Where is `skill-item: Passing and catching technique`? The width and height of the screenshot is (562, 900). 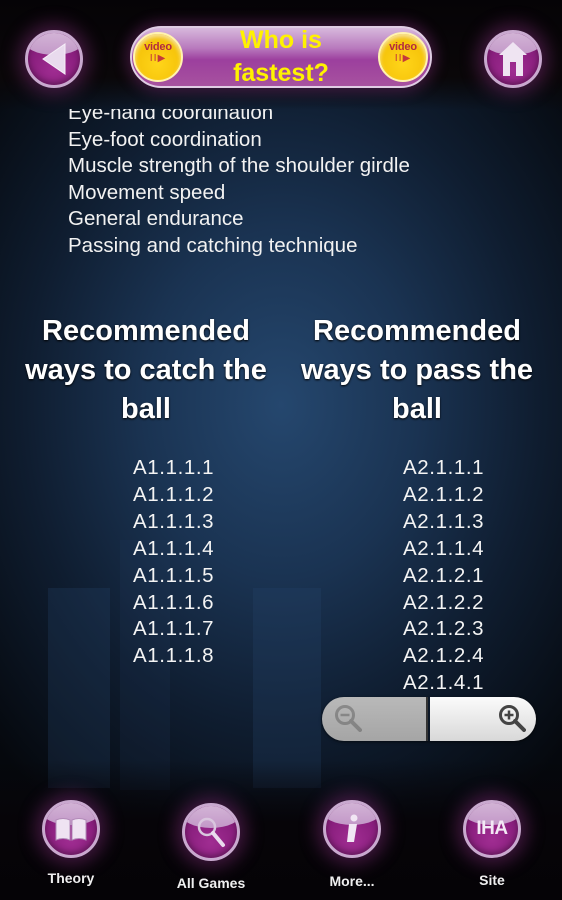
skill-item: Passing and catching technique is located at coordinates (213, 245).